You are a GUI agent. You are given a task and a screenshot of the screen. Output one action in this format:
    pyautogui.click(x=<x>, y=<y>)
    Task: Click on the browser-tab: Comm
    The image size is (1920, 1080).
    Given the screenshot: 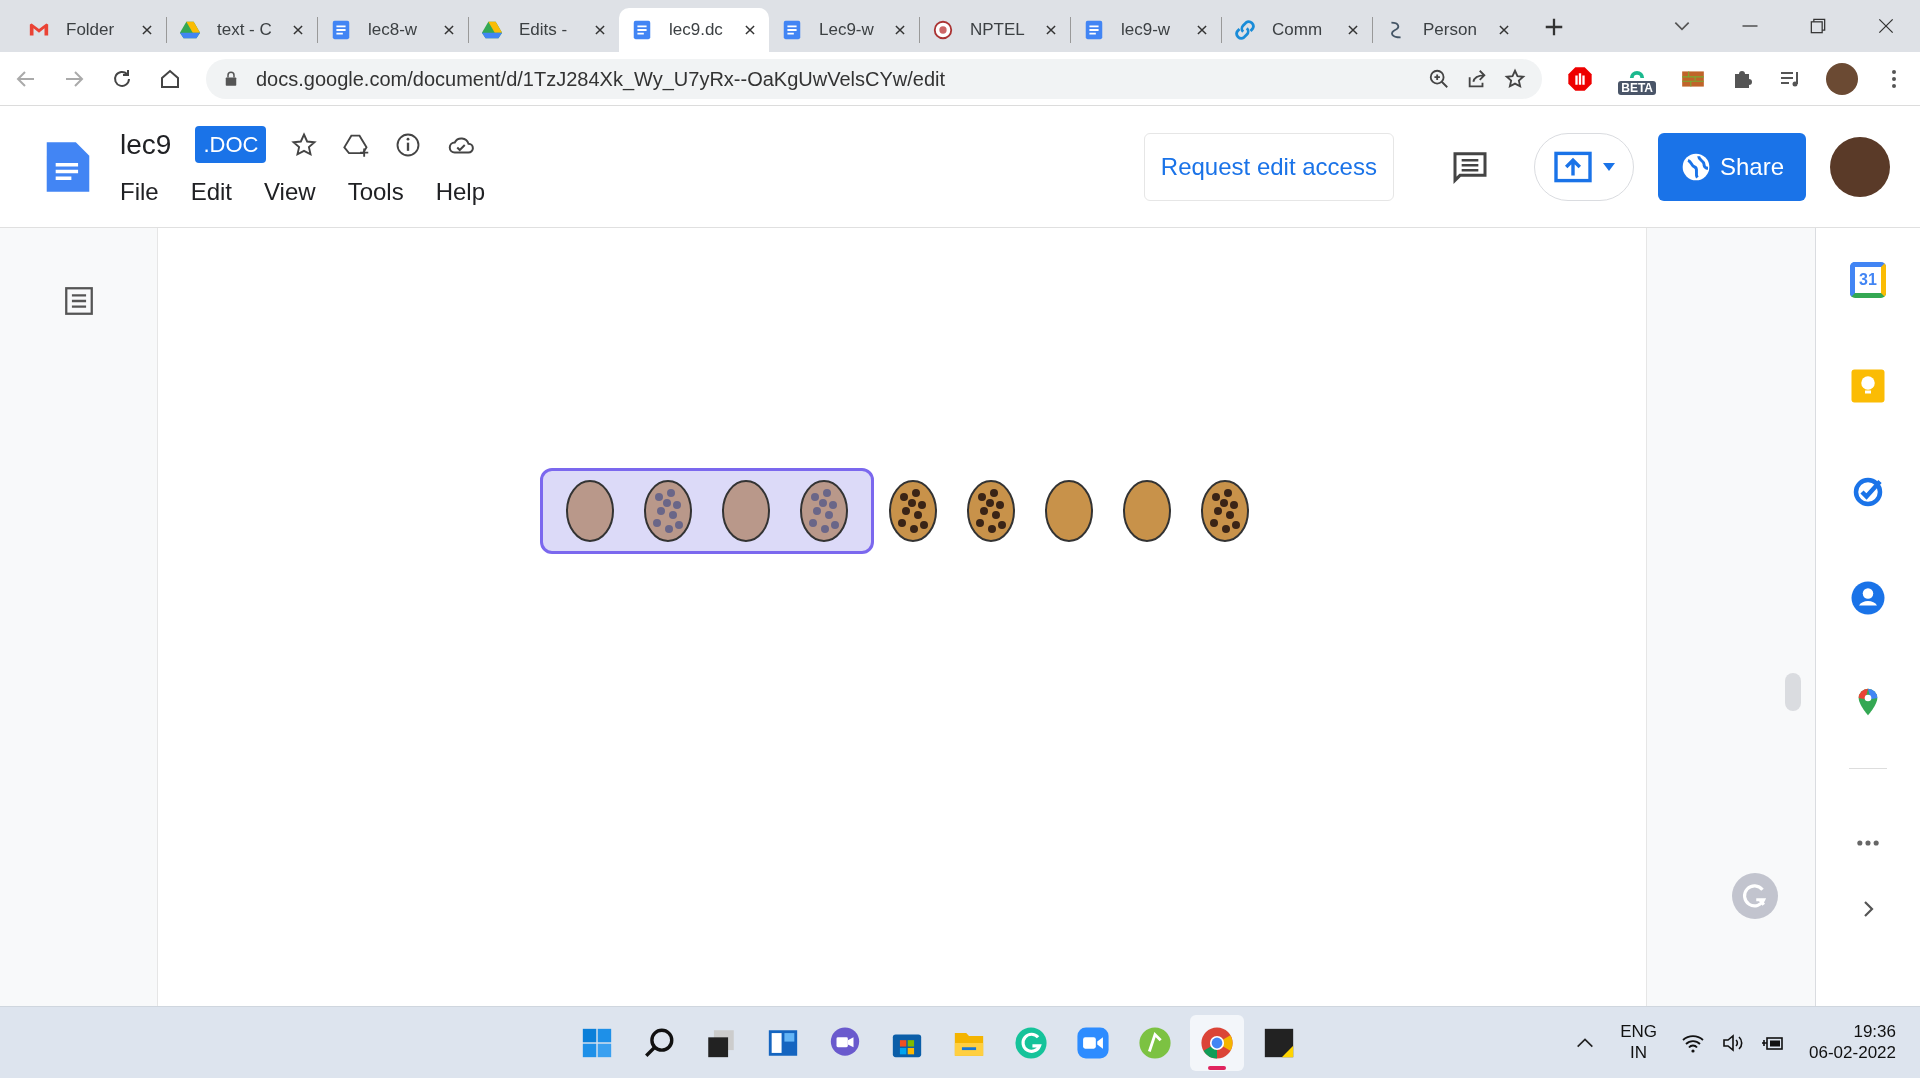 What is the action you would take?
    pyautogui.click(x=1297, y=30)
    